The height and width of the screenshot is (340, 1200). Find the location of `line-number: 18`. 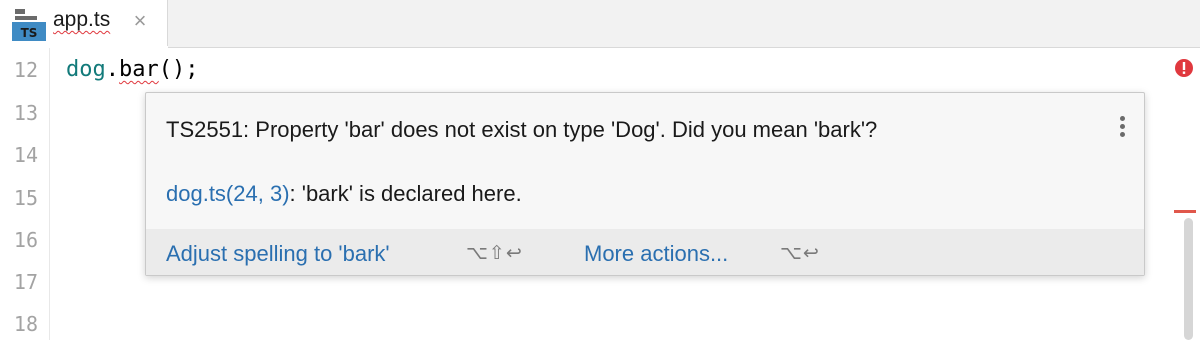

line-number: 18 is located at coordinates (25, 324).